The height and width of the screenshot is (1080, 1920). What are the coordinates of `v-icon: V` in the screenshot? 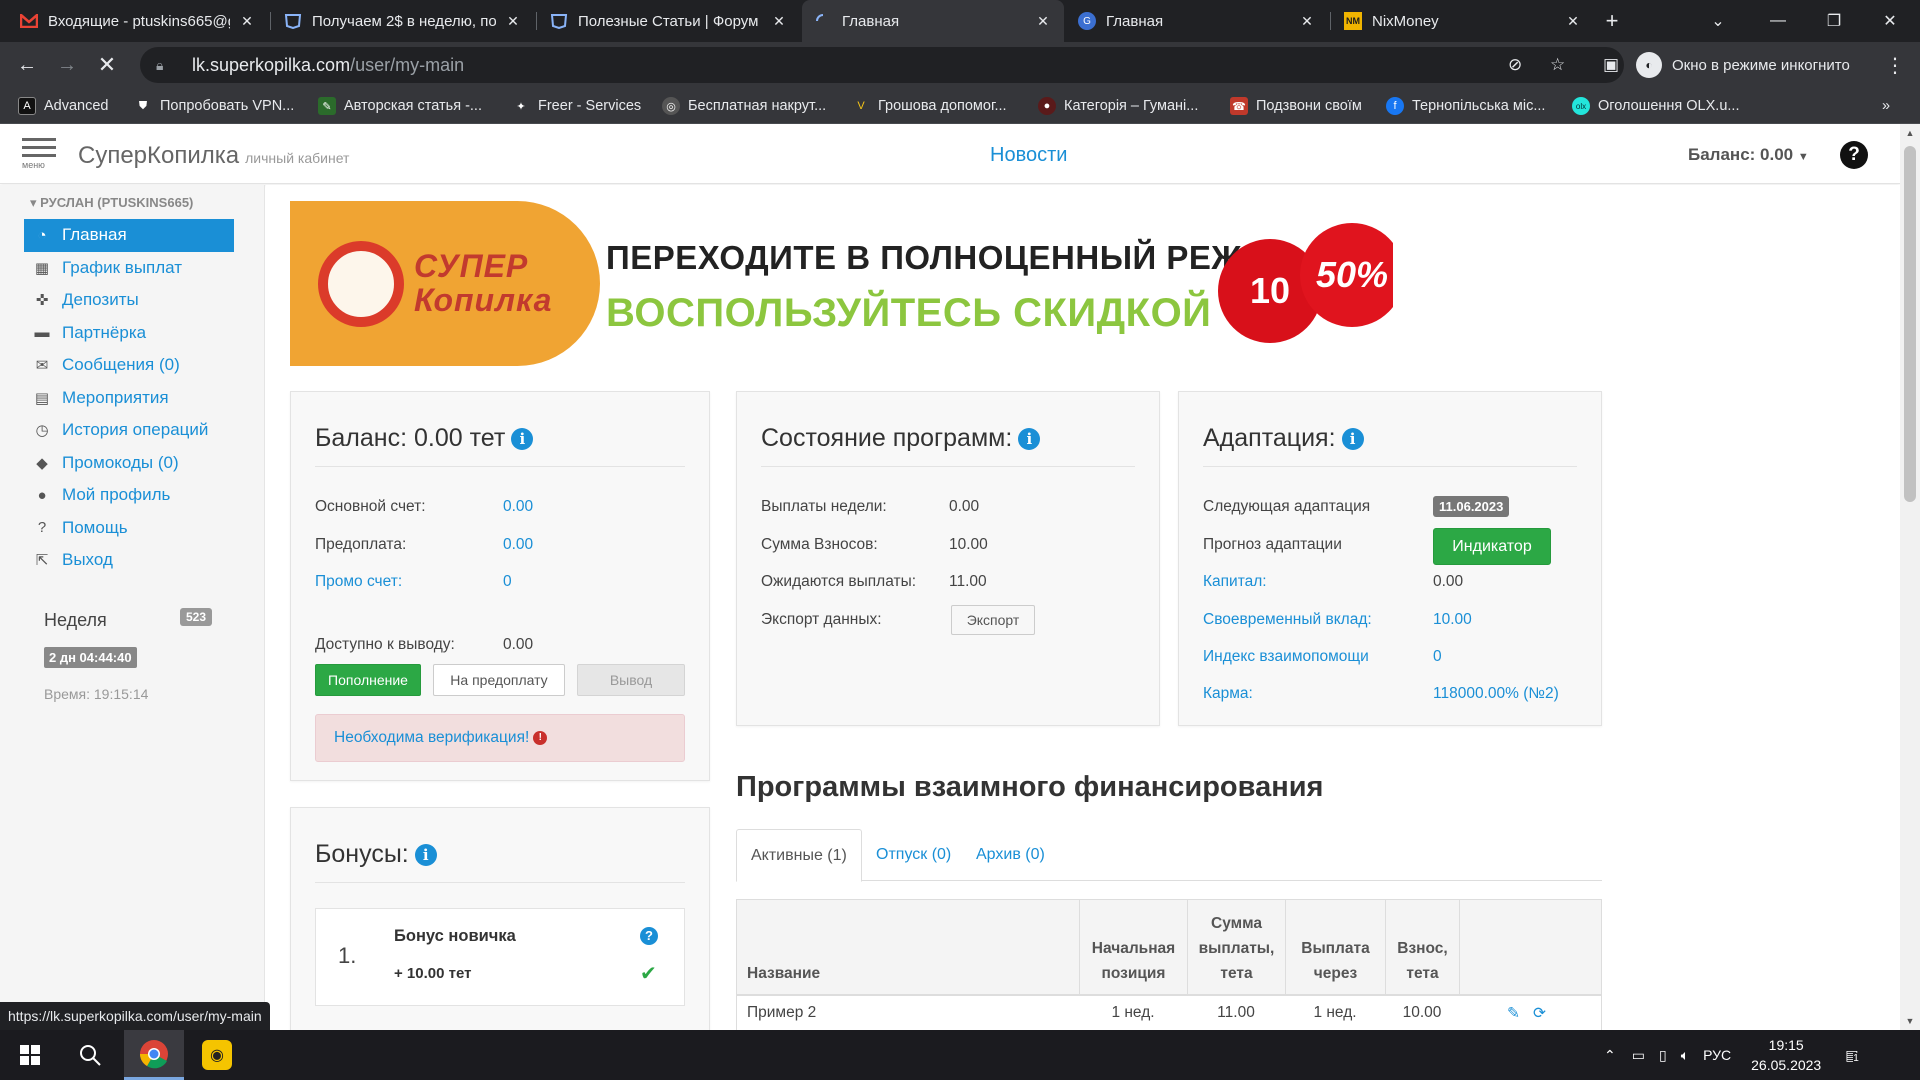 It's located at (861, 106).